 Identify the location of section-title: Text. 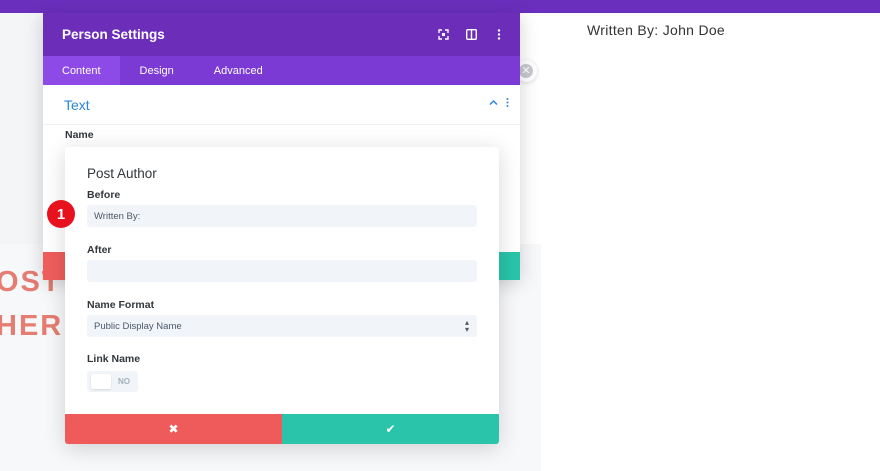
(77, 105).